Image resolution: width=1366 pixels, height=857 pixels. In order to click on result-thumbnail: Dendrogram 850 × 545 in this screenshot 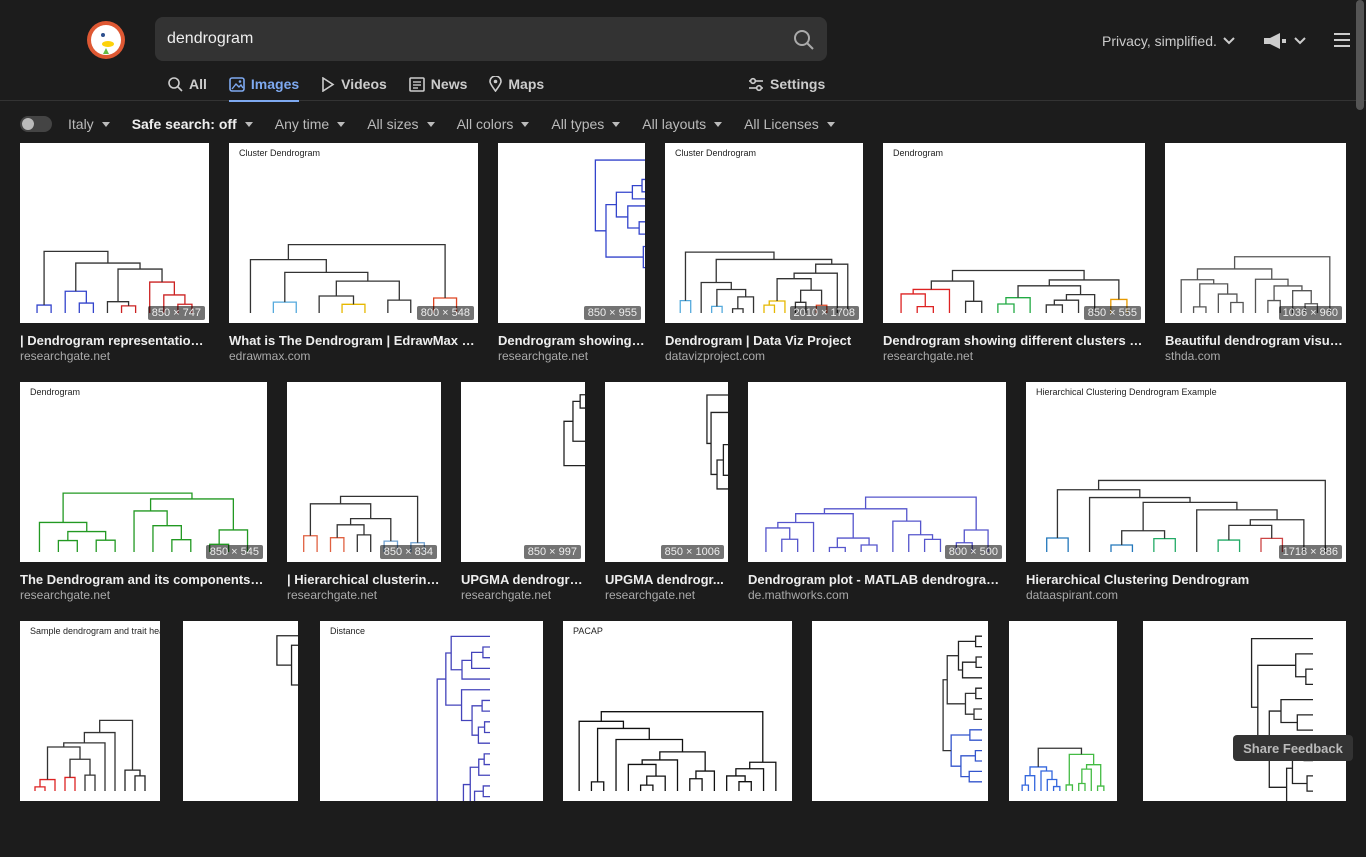, I will do `click(143, 472)`.